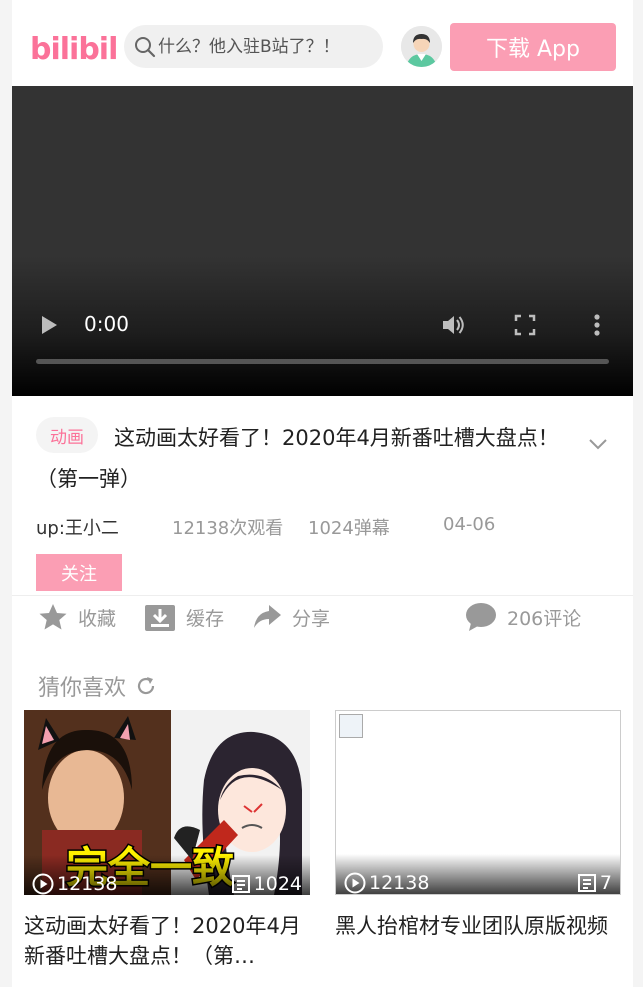 Image resolution: width=643 pixels, height=987 pixels. What do you see at coordinates (478, 941) in the screenshot?
I see `card-title: 黑人抬棺材专业团队原版视频` at bounding box center [478, 941].